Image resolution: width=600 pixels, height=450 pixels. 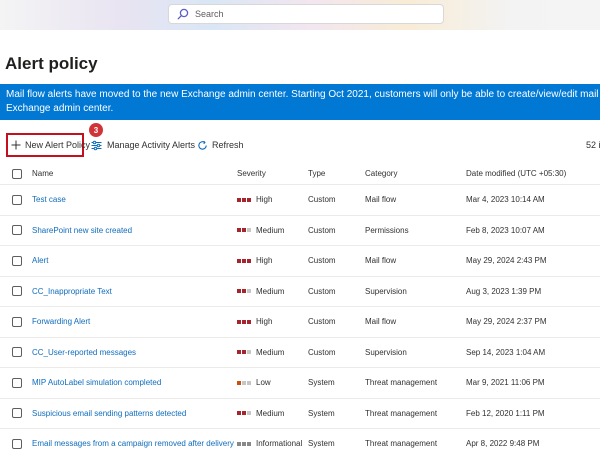 I want to click on date-modified-cell: Feb 8, 2023 10:07 AM, so click(x=505, y=230).